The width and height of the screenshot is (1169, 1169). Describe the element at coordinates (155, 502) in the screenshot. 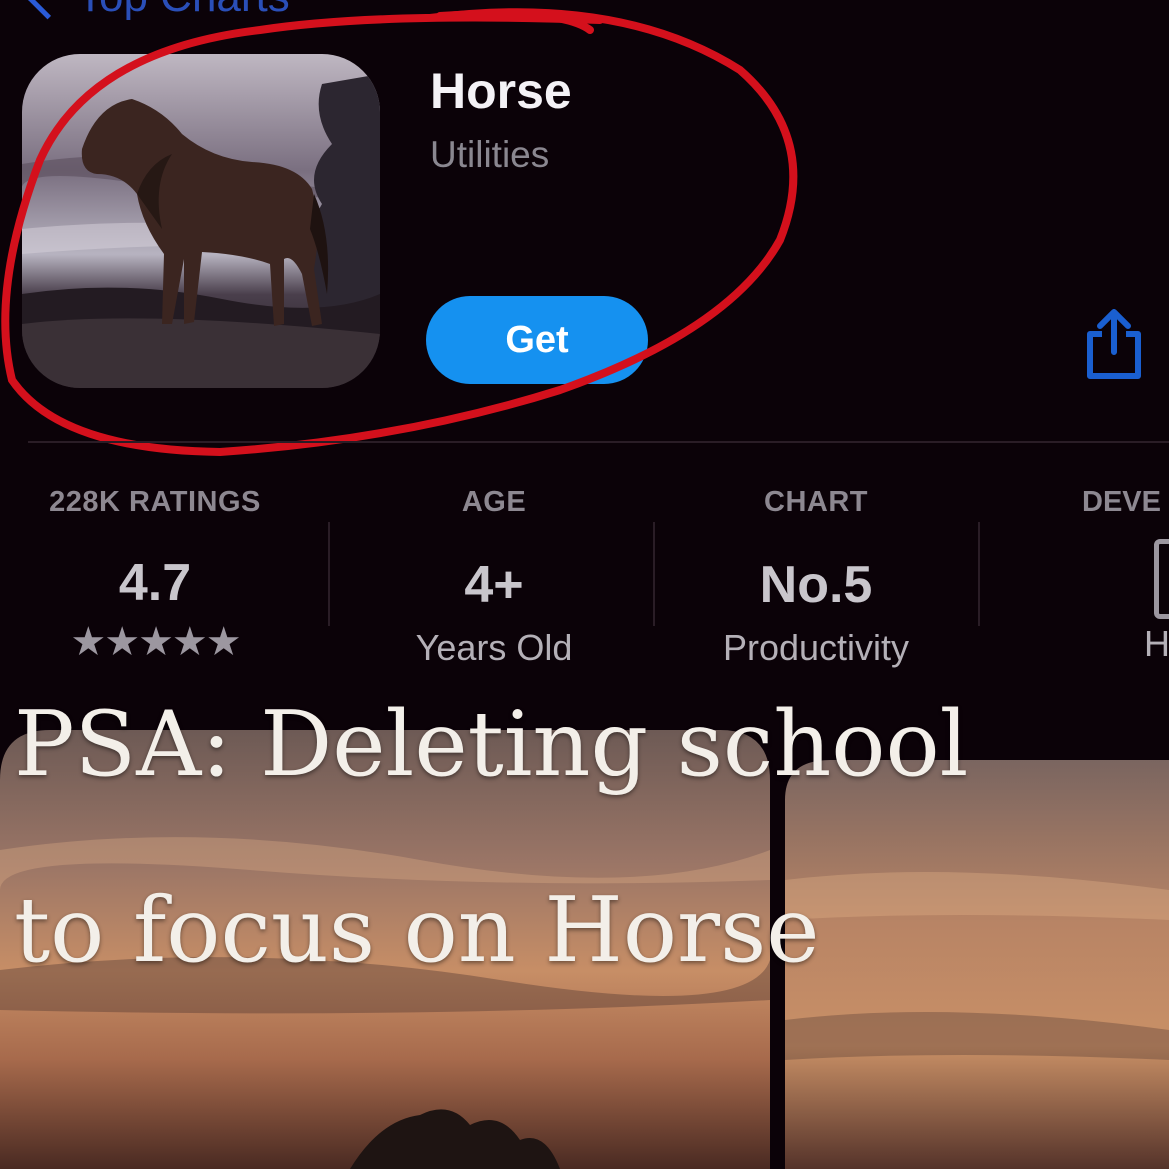

I see `ratings-header: 228K RATINGS` at that location.